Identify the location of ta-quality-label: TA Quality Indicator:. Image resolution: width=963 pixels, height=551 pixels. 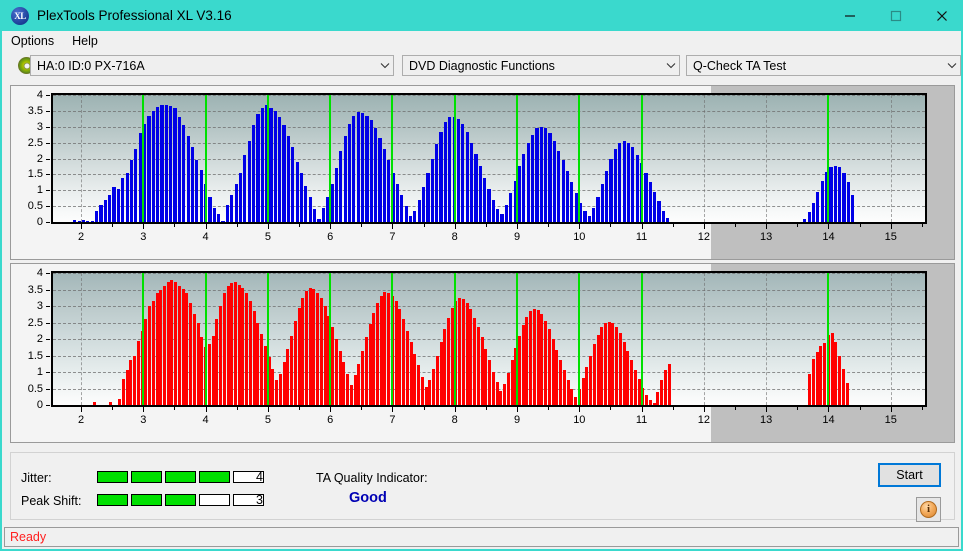
(372, 478).